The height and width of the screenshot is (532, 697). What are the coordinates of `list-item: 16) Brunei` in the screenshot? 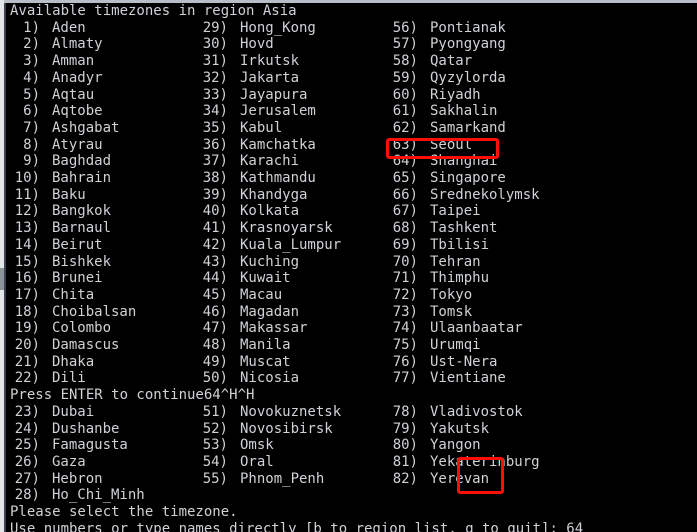 It's located at (56, 278).